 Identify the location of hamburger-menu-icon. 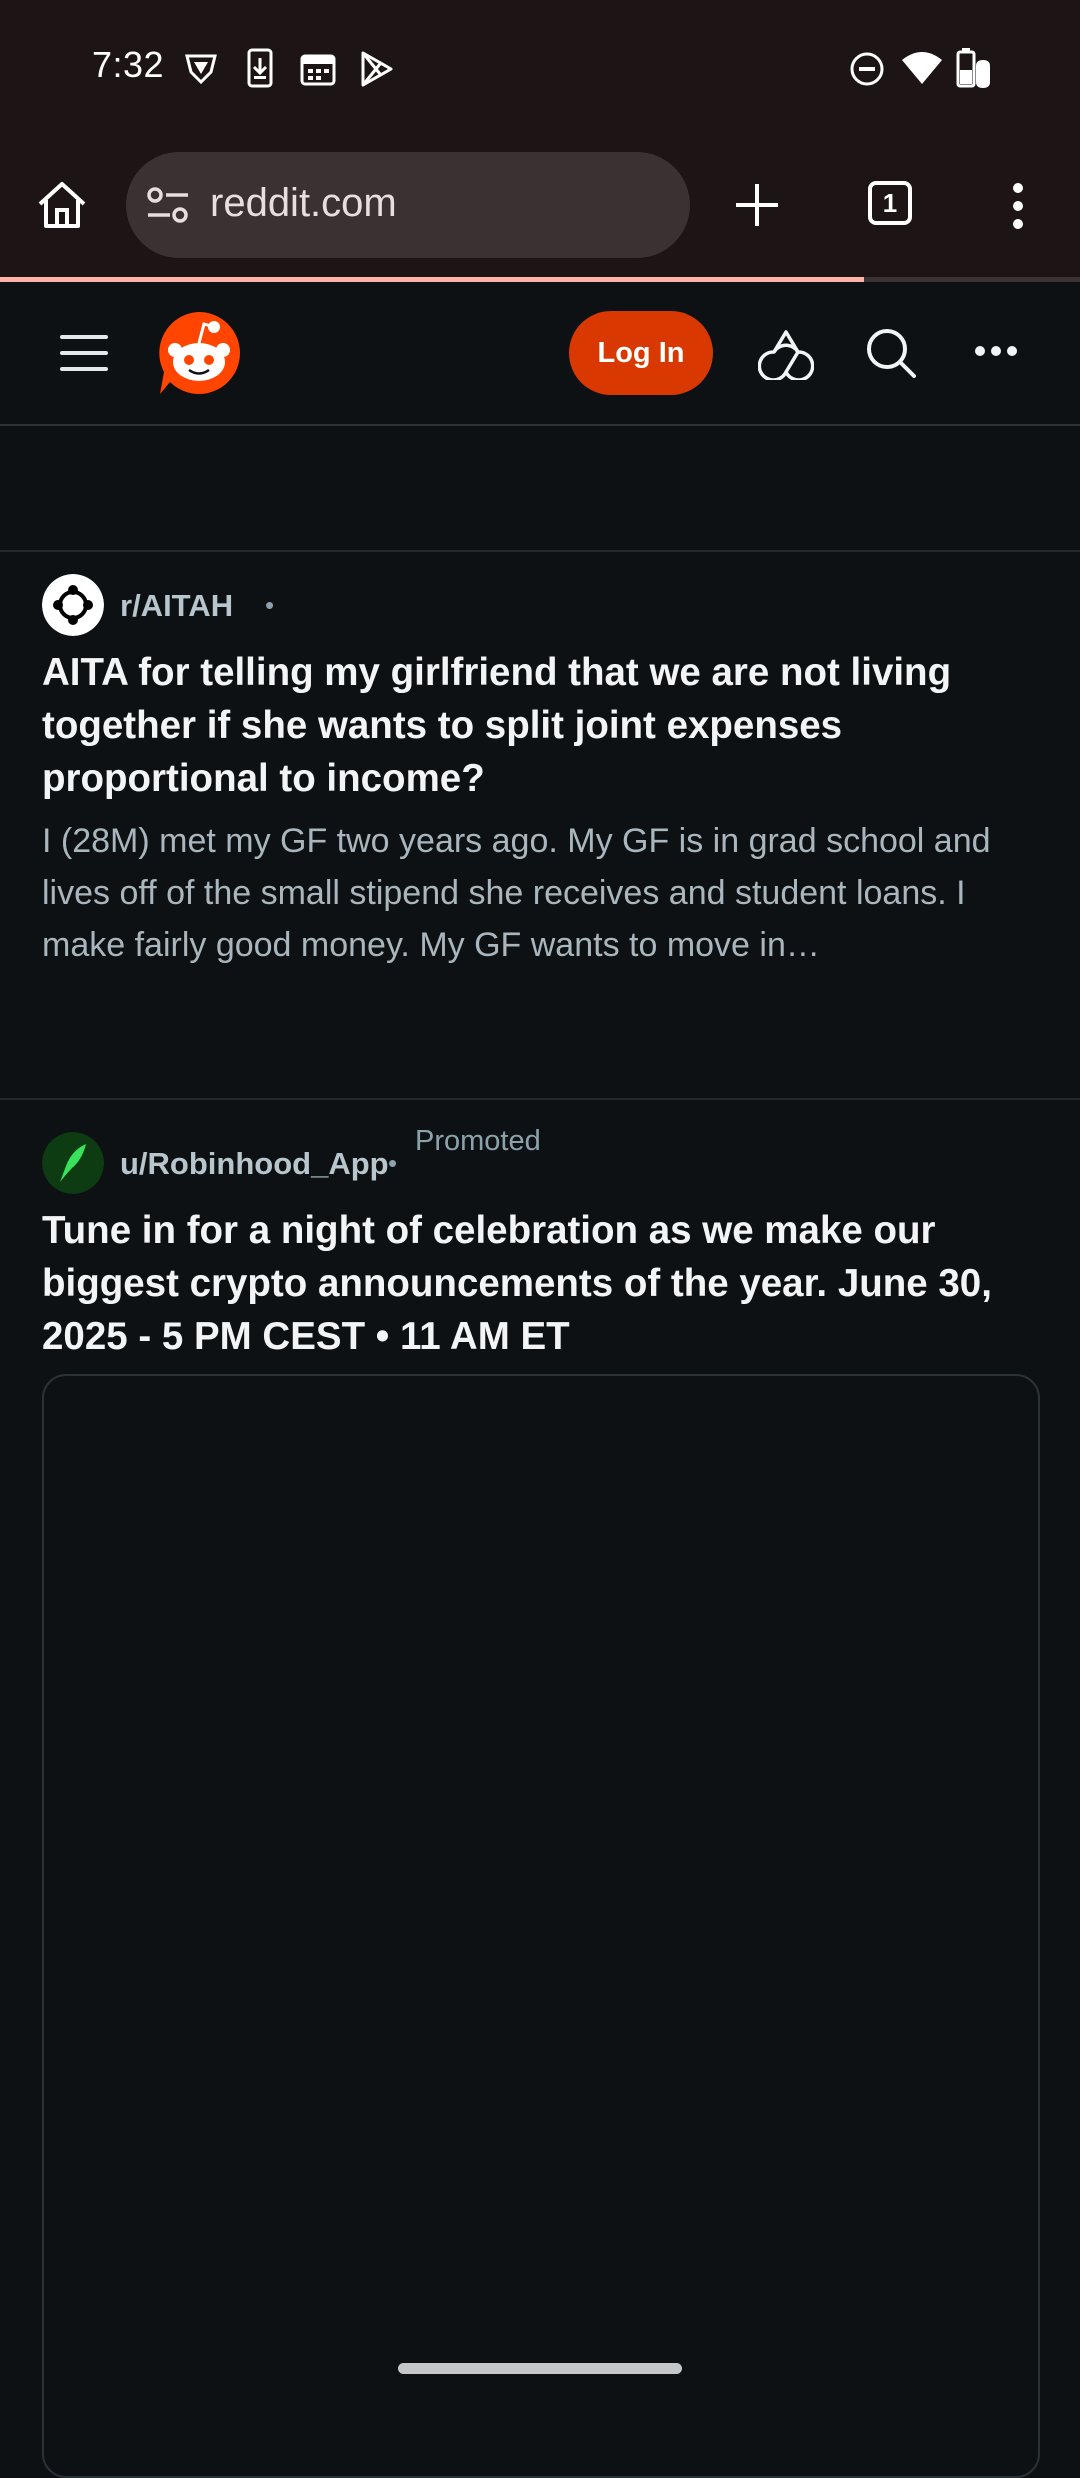
(84, 353).